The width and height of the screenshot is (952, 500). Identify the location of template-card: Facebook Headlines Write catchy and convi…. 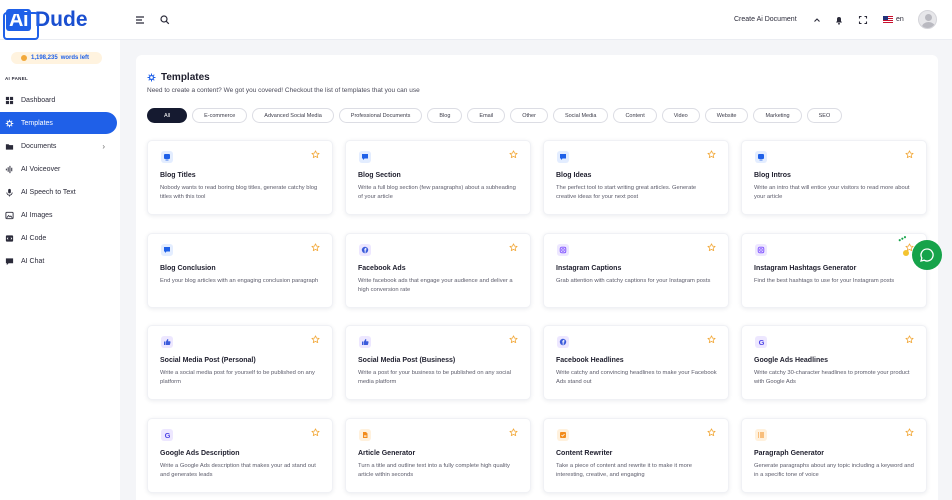
(636, 362).